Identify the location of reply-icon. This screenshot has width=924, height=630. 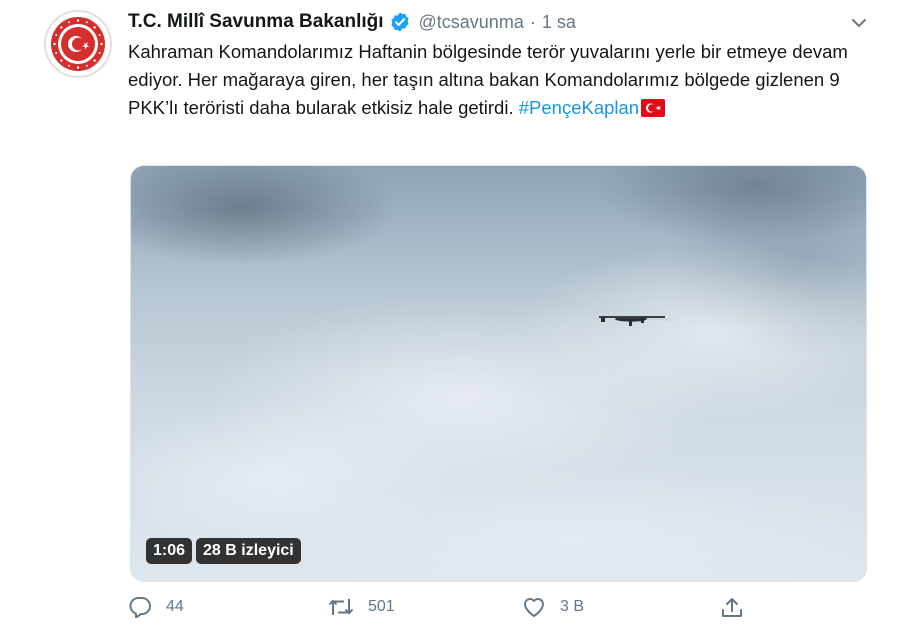
(140, 607).